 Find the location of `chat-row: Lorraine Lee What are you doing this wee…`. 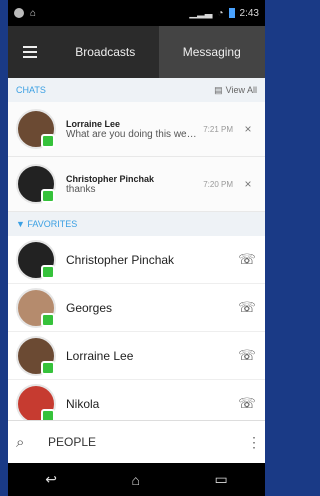

chat-row: Lorraine Lee What are you doing this wee… is located at coordinates (136, 129).